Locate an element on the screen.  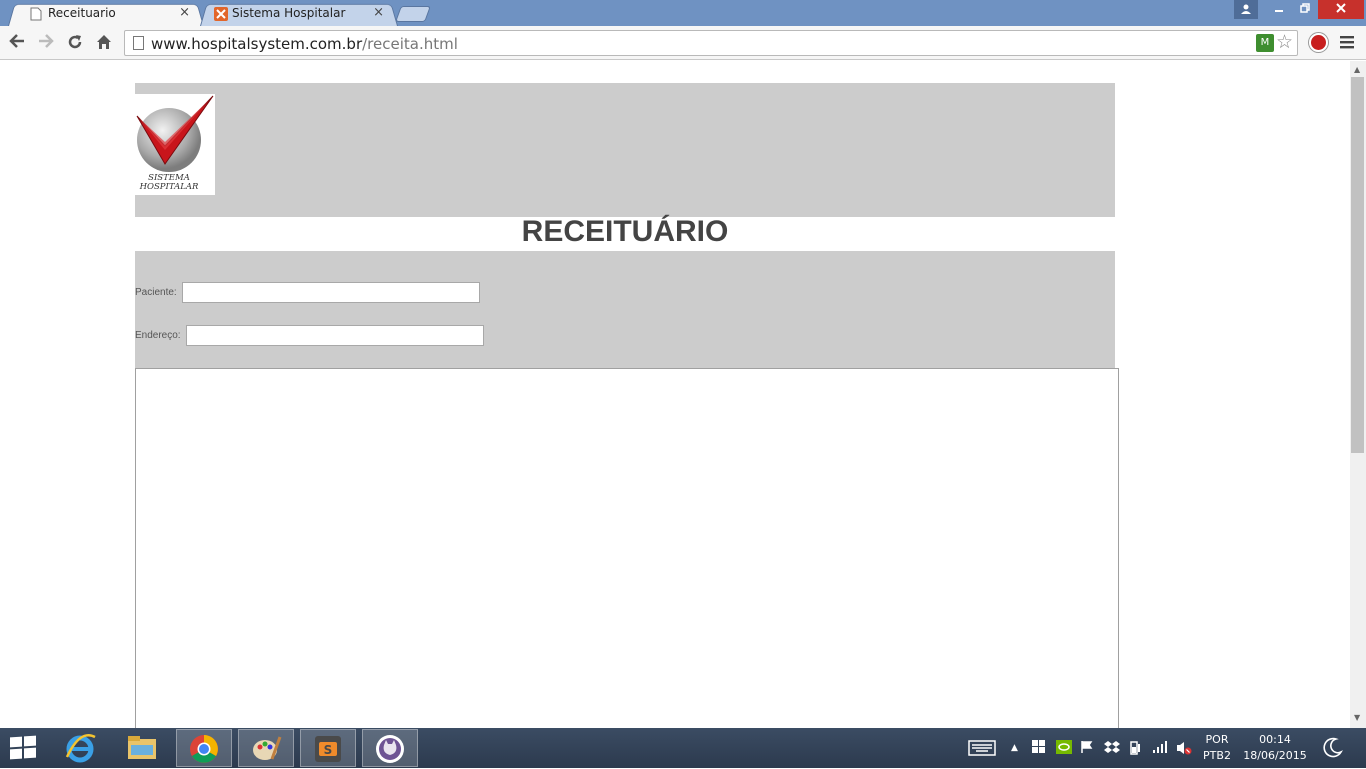
tab-label: Receituario is located at coordinates (82, 13).